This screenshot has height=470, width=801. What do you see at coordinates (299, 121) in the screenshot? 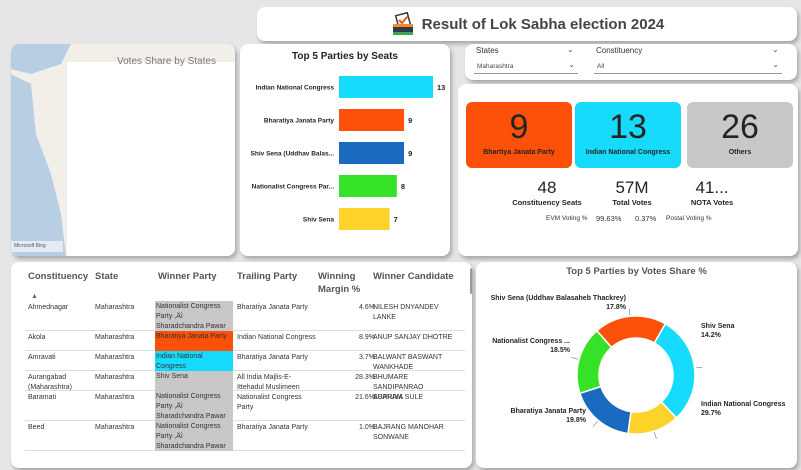
I see `bar-category-label: Bharatiya Janata Party` at bounding box center [299, 121].